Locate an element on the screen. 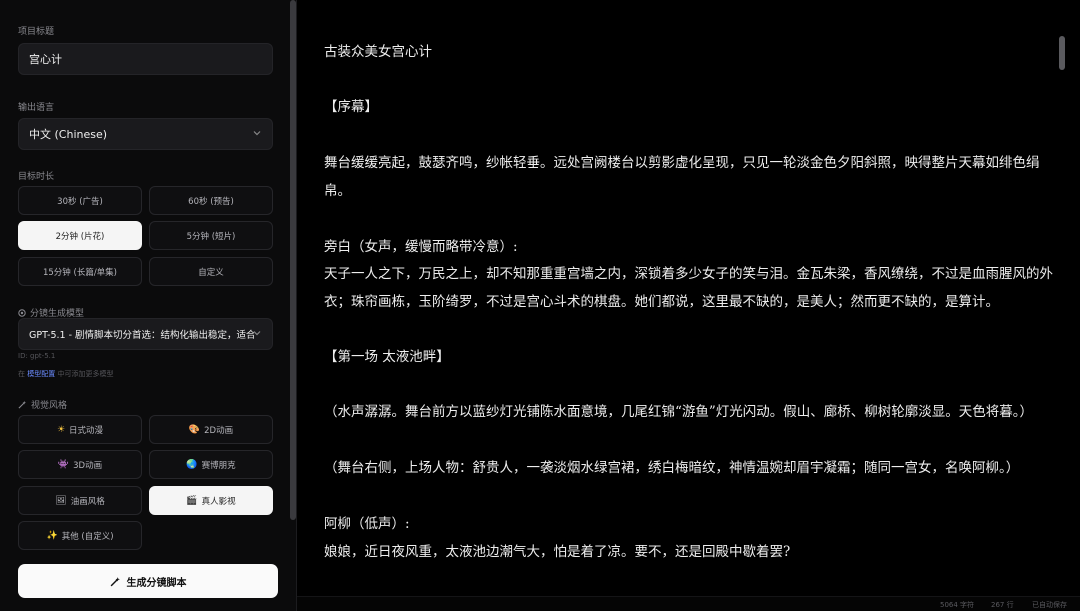 This screenshot has width=1080, height=611. save-status: 已自动保存 is located at coordinates (1049, 605).